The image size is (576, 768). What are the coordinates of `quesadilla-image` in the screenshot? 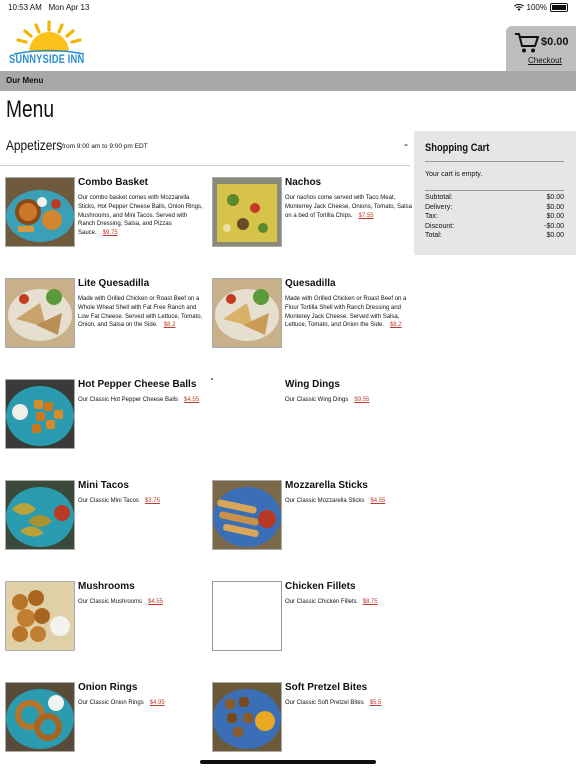 It's located at (247, 313).